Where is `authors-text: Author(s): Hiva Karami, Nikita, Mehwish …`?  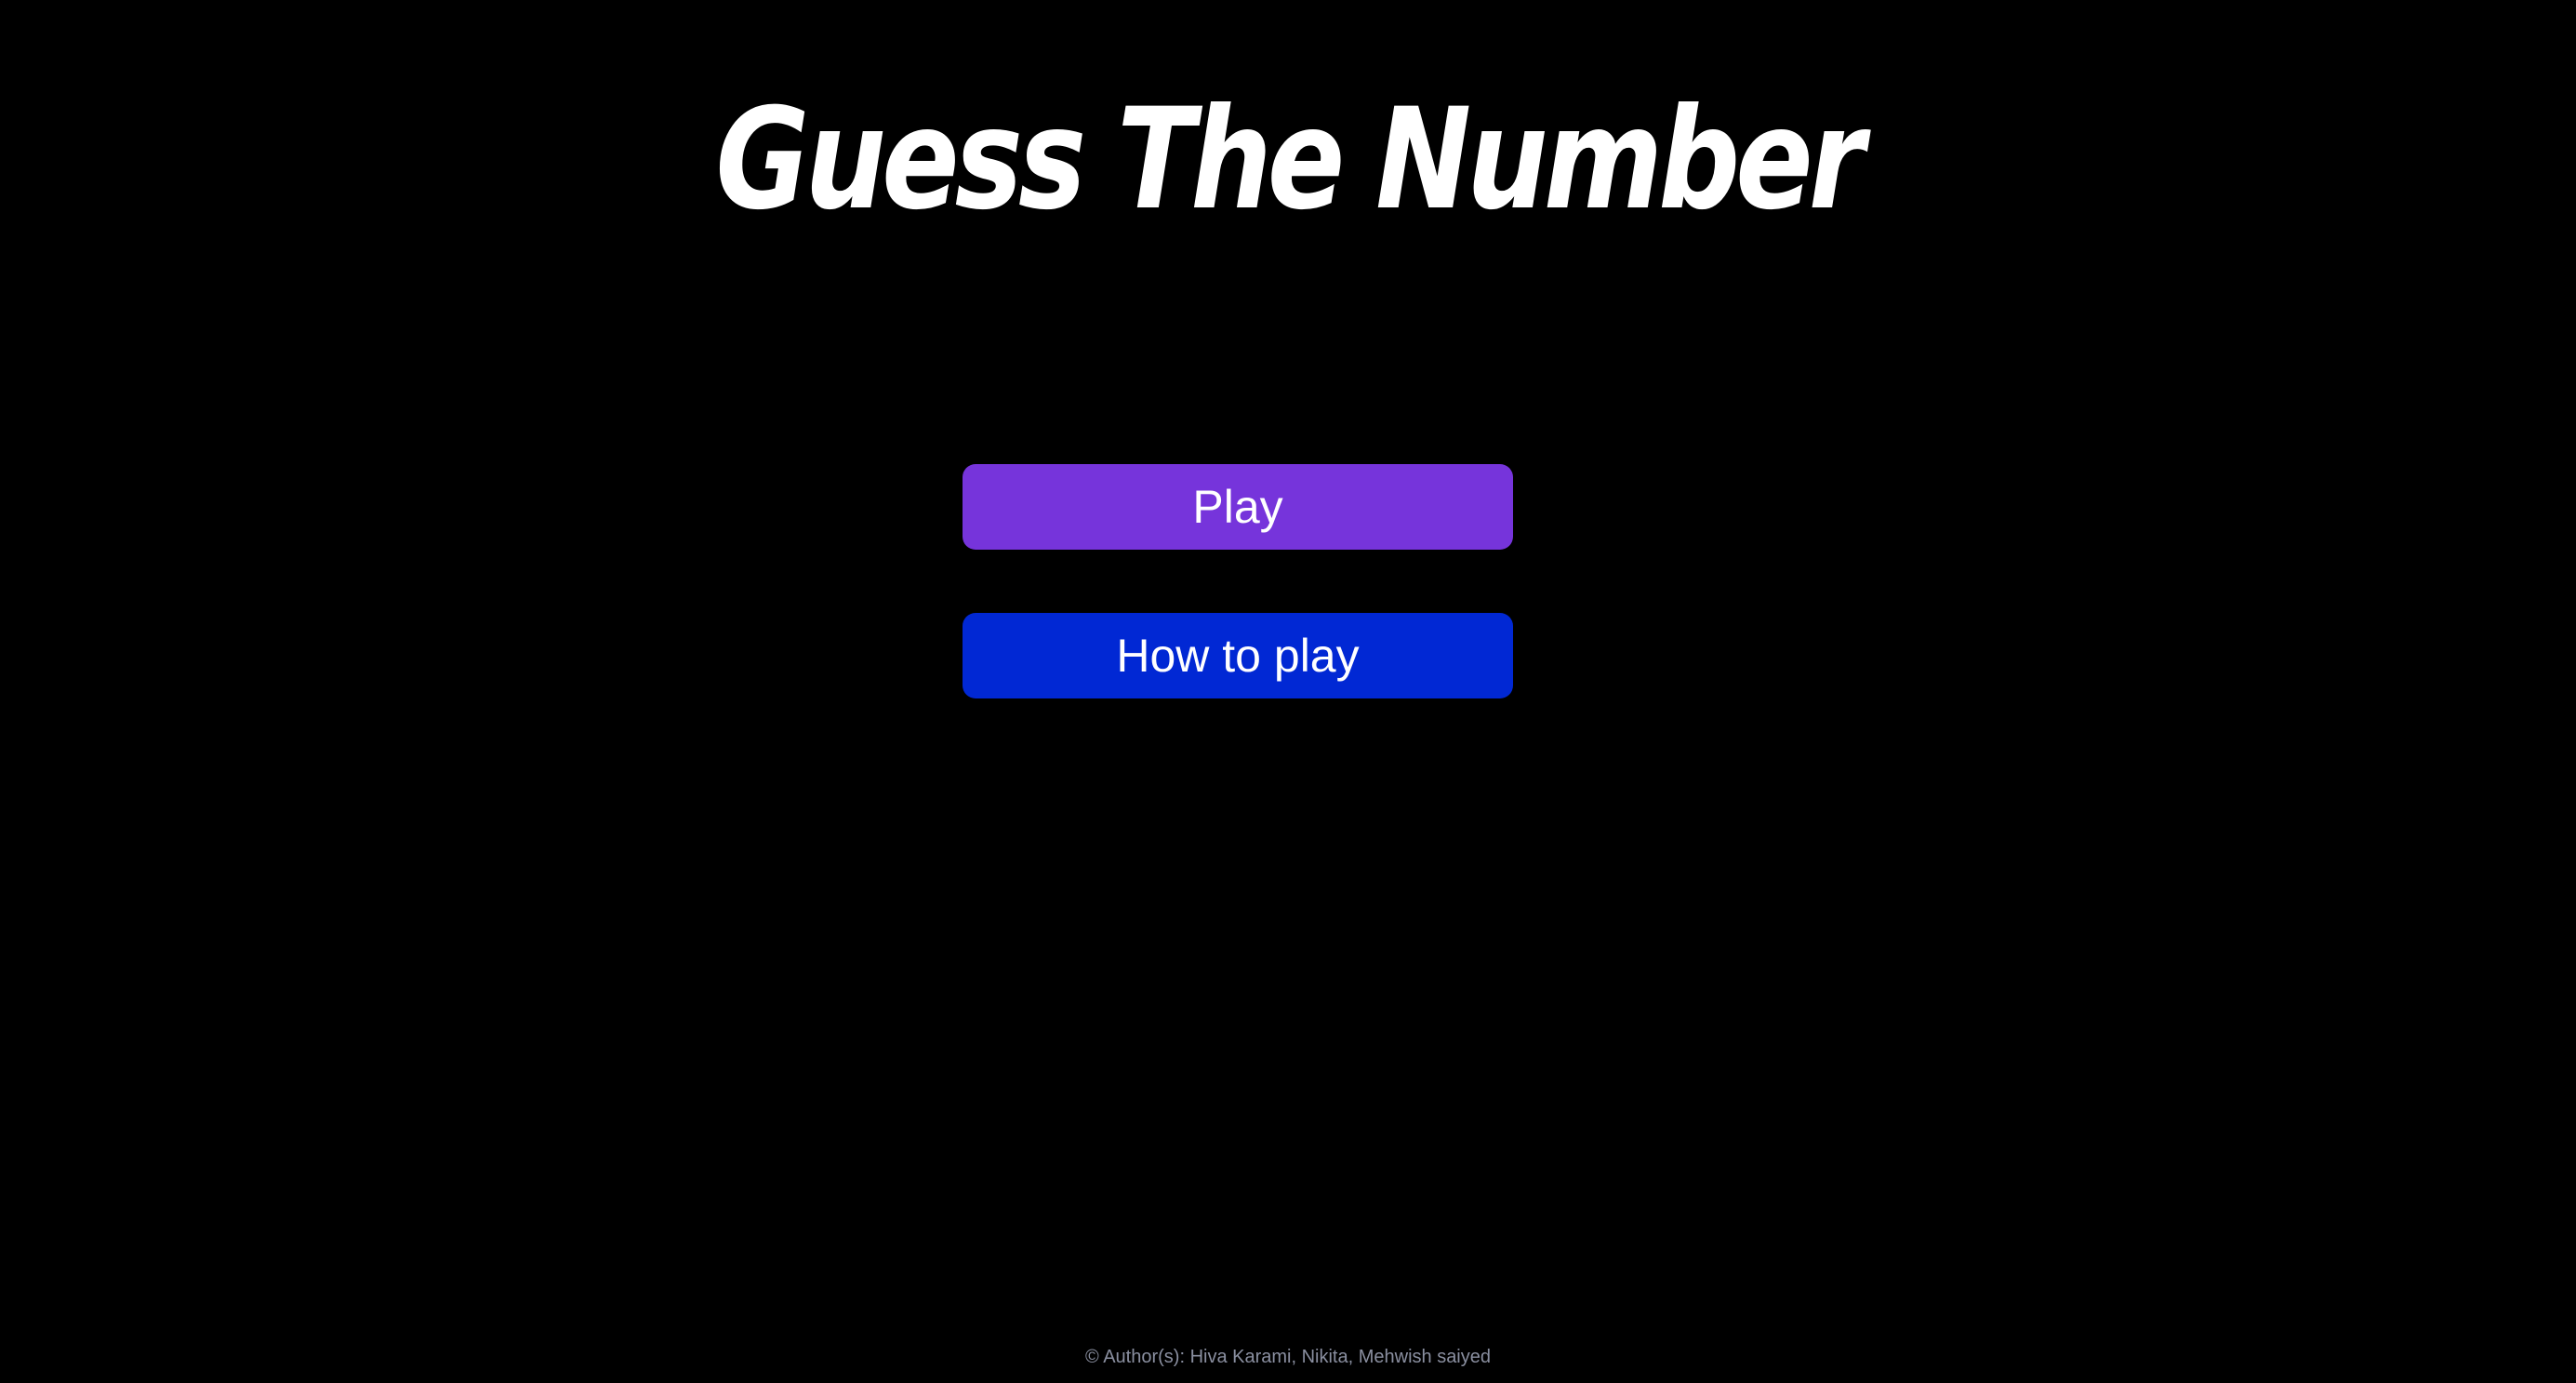 authors-text: Author(s): Hiva Karami, Nikita, Mehwish … is located at coordinates (1297, 1357).